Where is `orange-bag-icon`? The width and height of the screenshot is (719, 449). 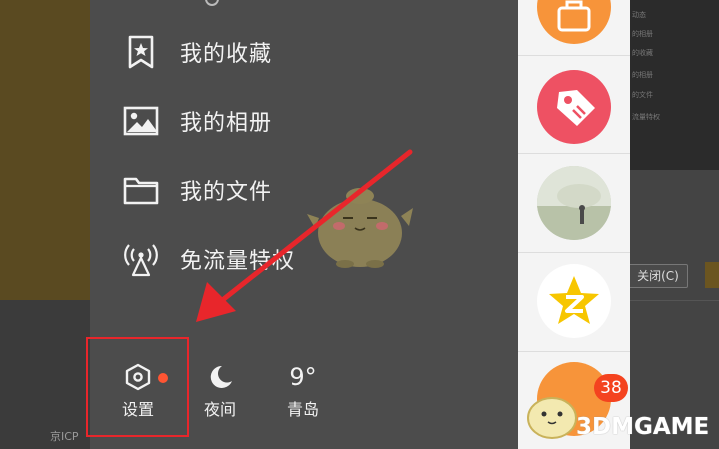 orange-bag-icon is located at coordinates (574, 22).